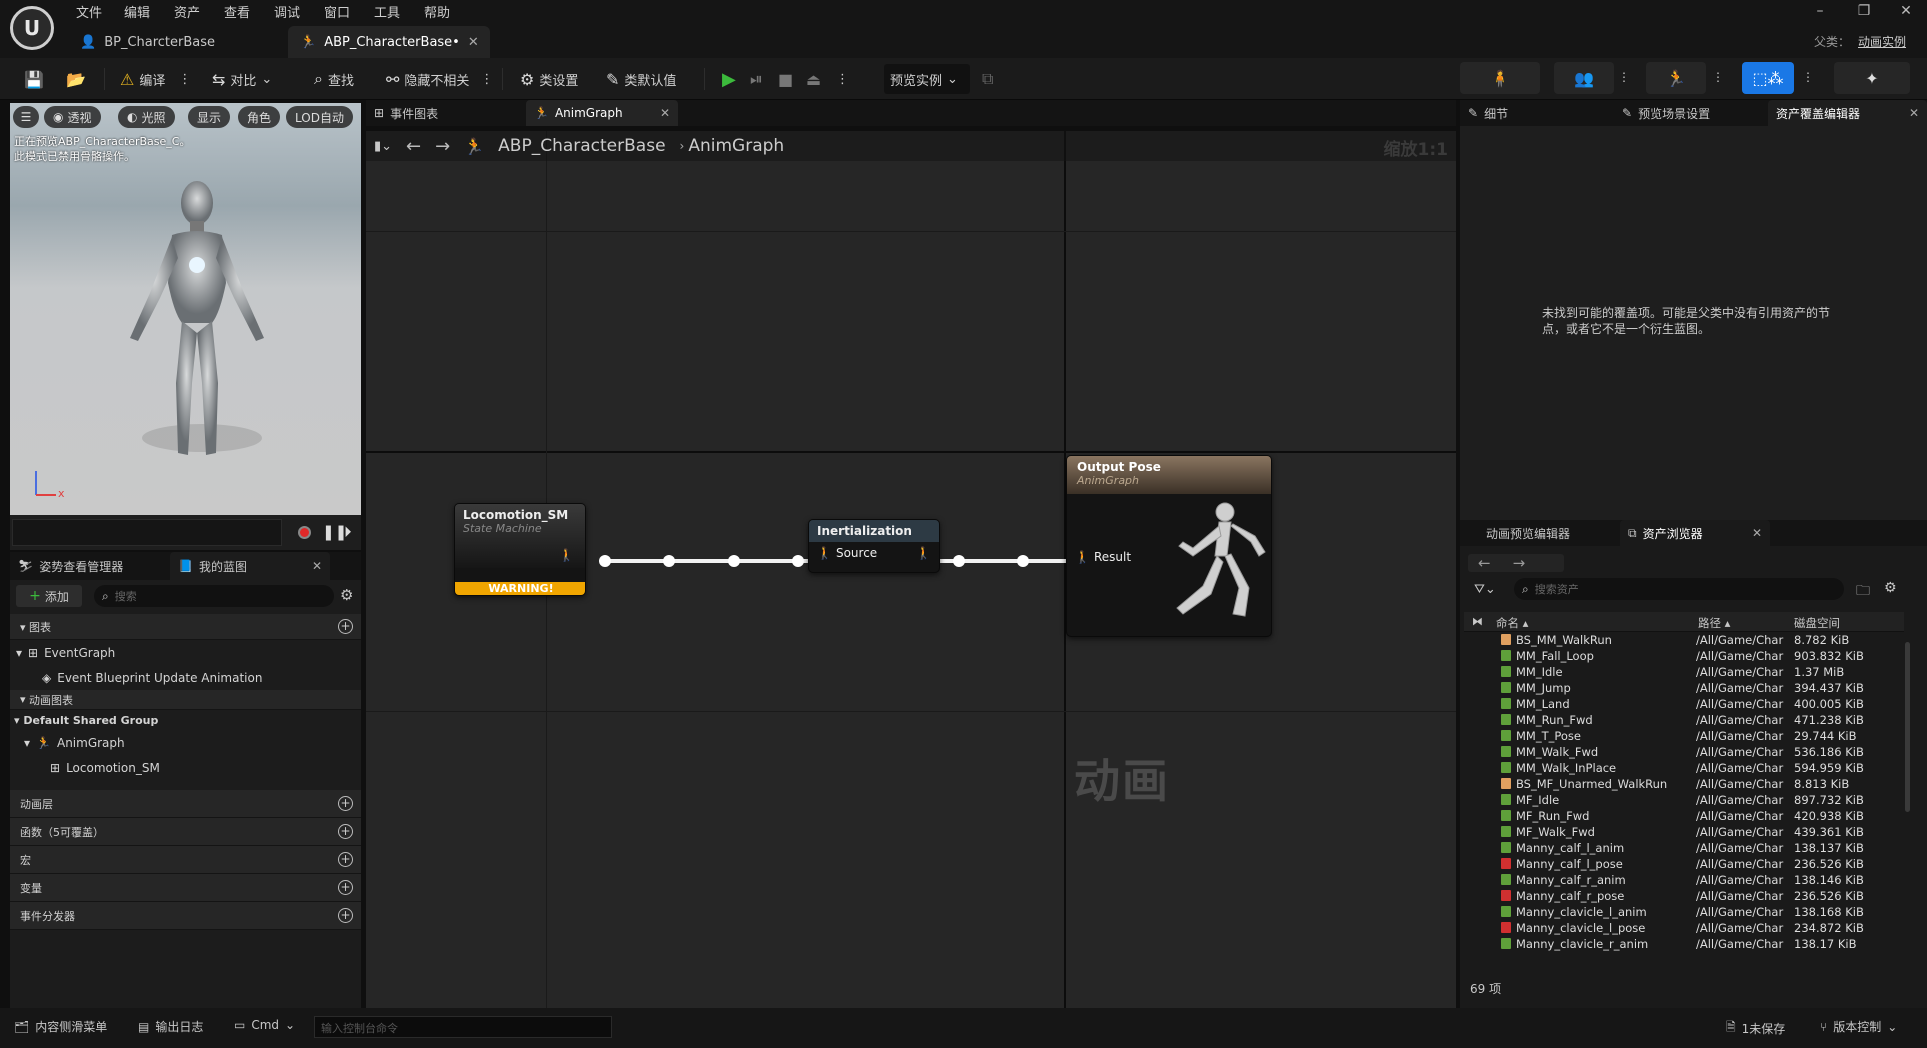 Image resolution: width=1927 pixels, height=1048 pixels. Describe the element at coordinates (89, 12) in the screenshot. I see `menu-file: 文件` at that location.